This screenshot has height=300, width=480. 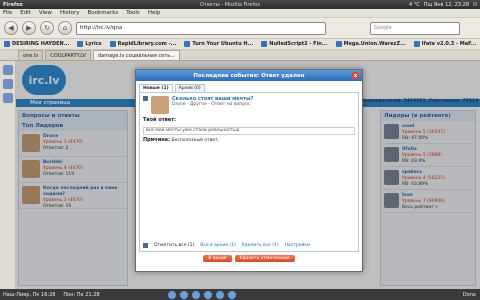 What do you see at coordinates (415, 28) in the screenshot?
I see `search-input: Google` at bounding box center [415, 28].